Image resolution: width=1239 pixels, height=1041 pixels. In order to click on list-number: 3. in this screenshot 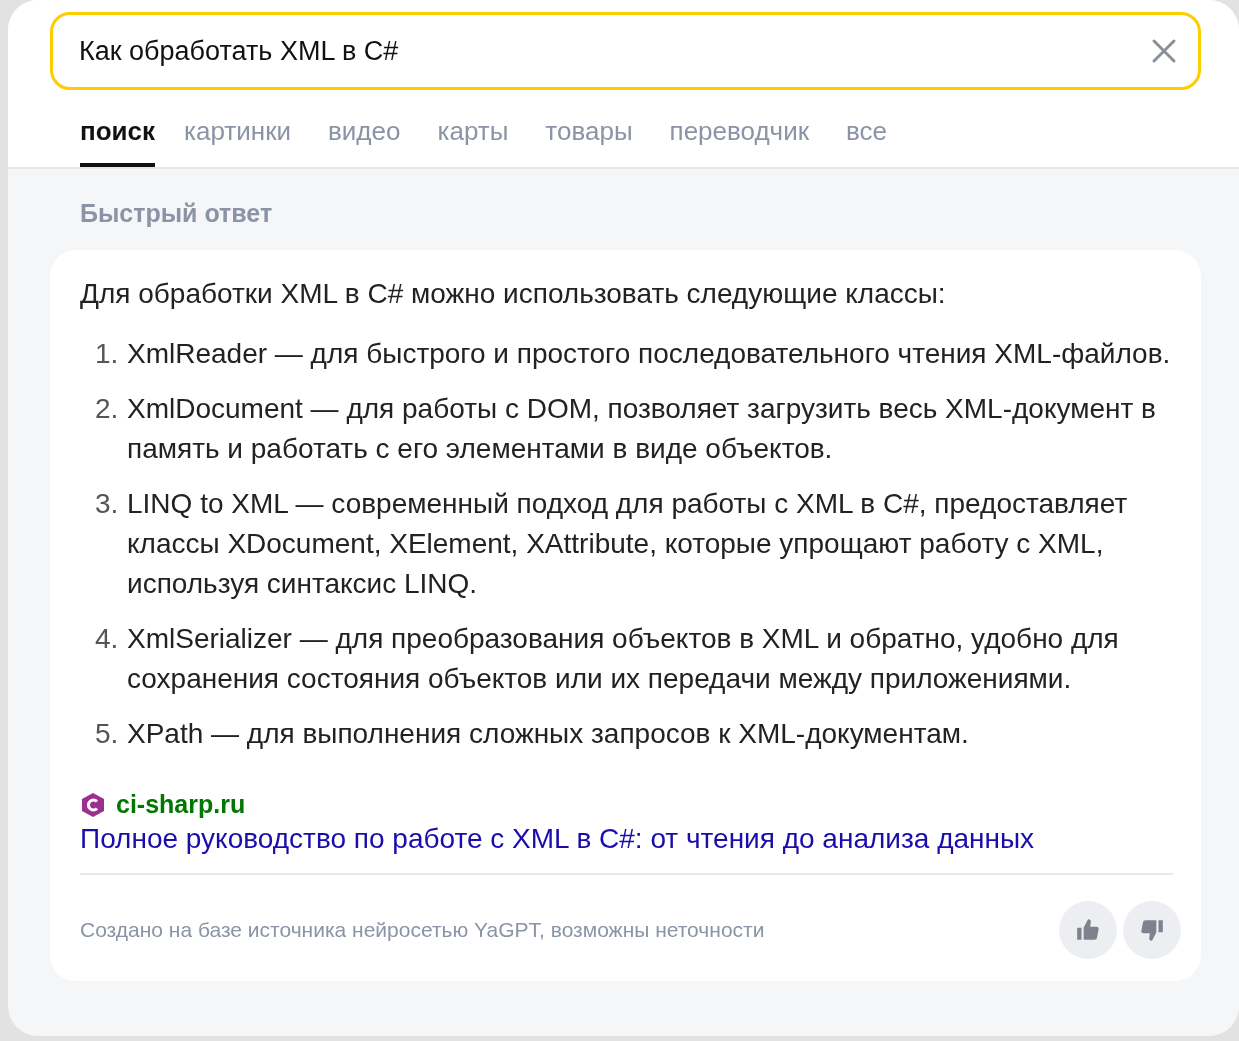, I will do `click(107, 504)`.